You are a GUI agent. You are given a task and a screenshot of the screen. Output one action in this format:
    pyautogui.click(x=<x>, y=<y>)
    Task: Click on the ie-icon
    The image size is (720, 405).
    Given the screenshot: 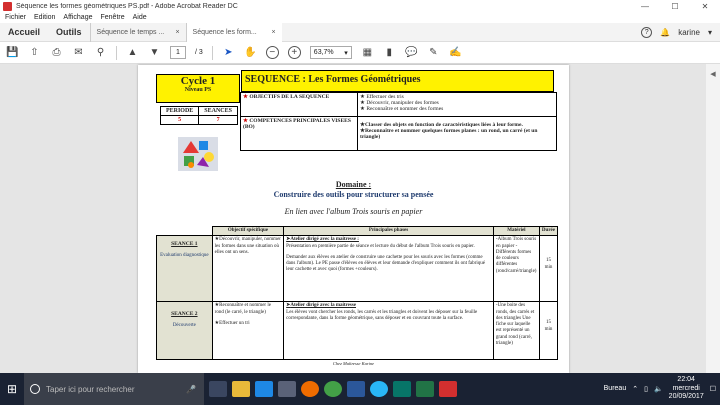 What is the action you would take?
    pyautogui.click(x=379, y=389)
    